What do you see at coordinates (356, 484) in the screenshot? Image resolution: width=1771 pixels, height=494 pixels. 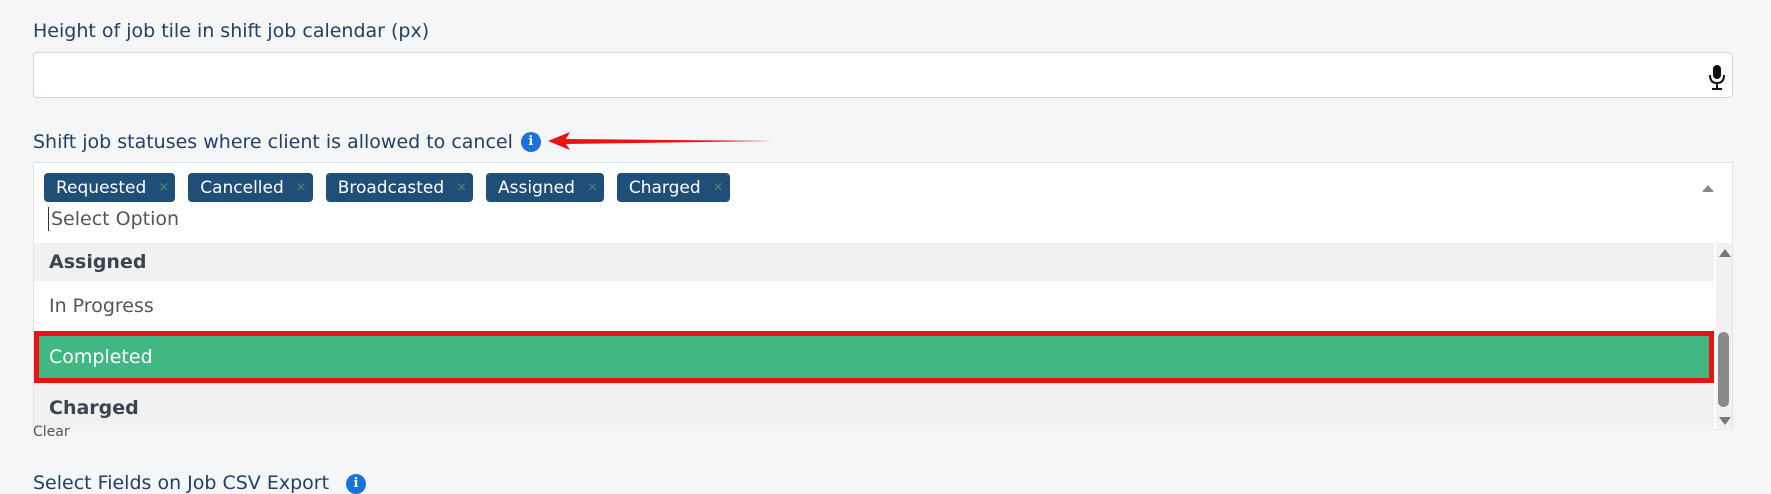 I see `csv-info-icon: i` at bounding box center [356, 484].